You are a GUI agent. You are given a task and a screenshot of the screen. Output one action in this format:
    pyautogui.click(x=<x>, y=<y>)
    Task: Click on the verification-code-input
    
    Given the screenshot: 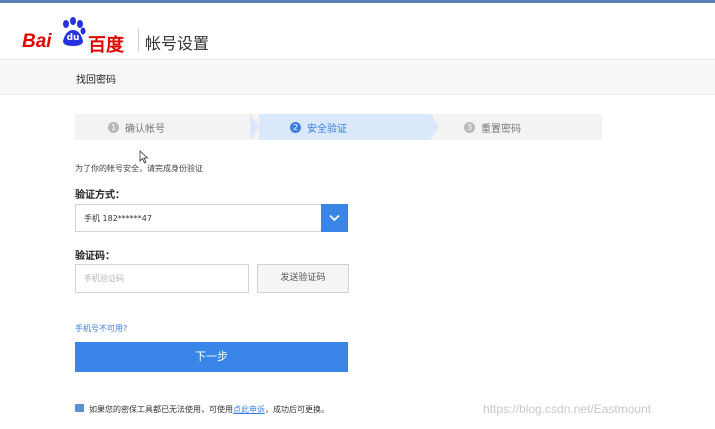 What is the action you would take?
    pyautogui.click(x=160, y=278)
    